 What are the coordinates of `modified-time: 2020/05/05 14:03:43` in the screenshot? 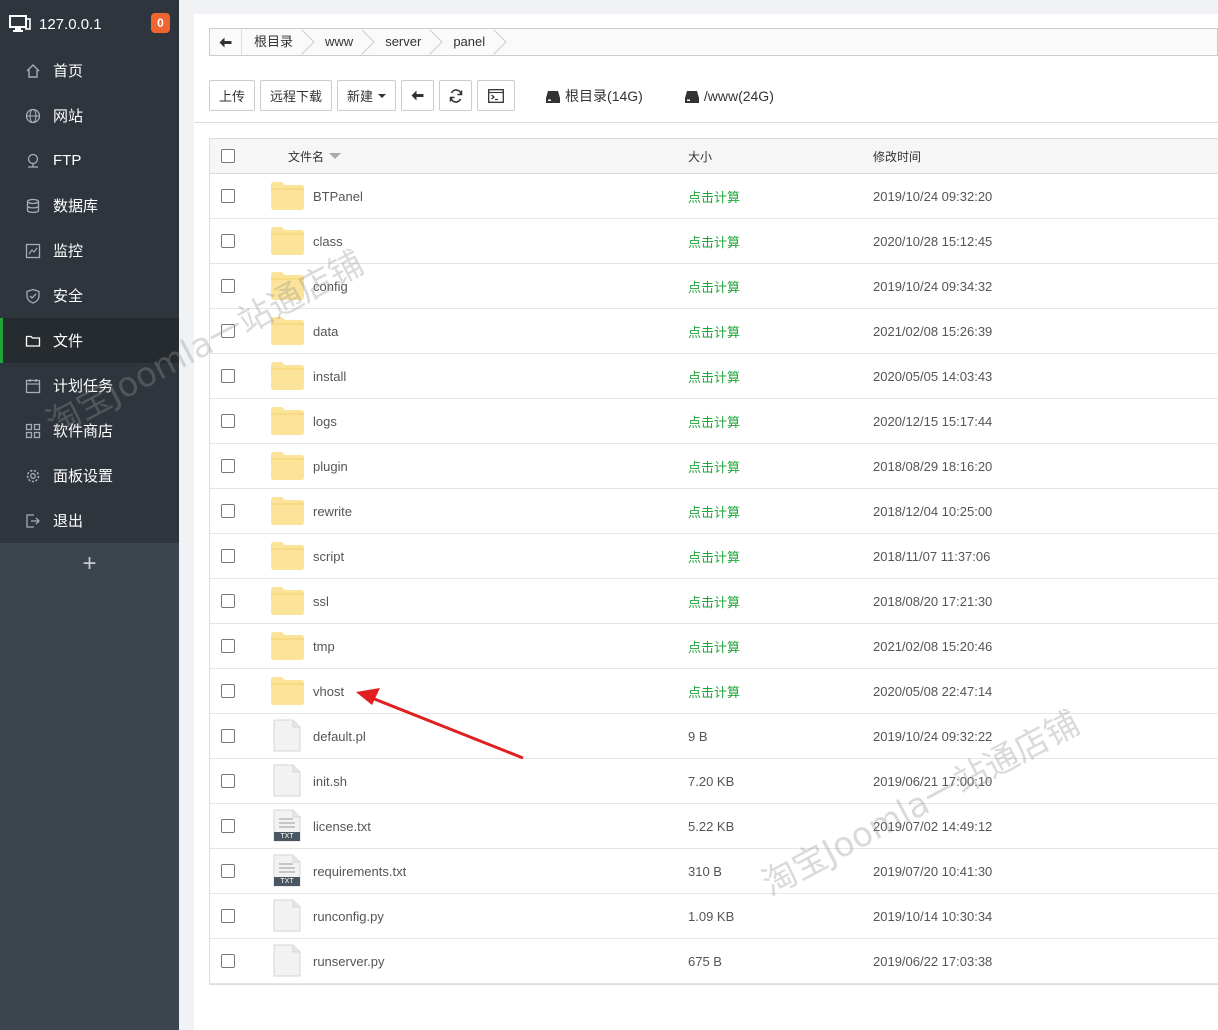 It's located at (933, 376).